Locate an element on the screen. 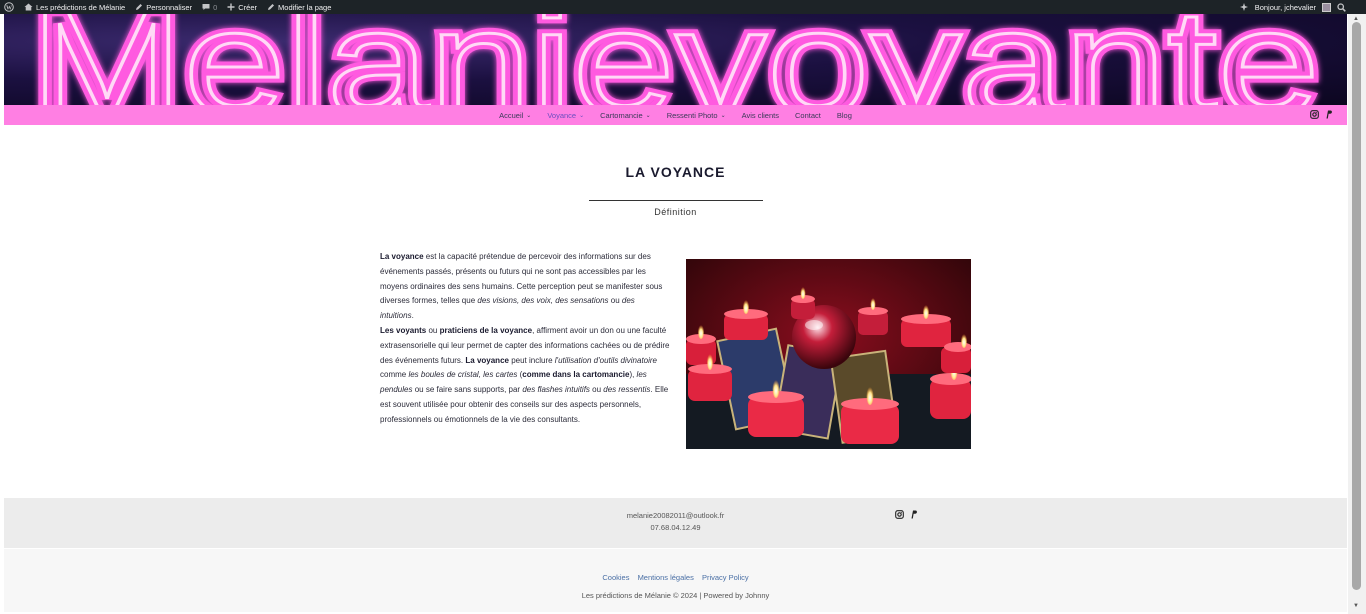 The image size is (1366, 614). candles-crystal-ball-image is located at coordinates (828, 354).